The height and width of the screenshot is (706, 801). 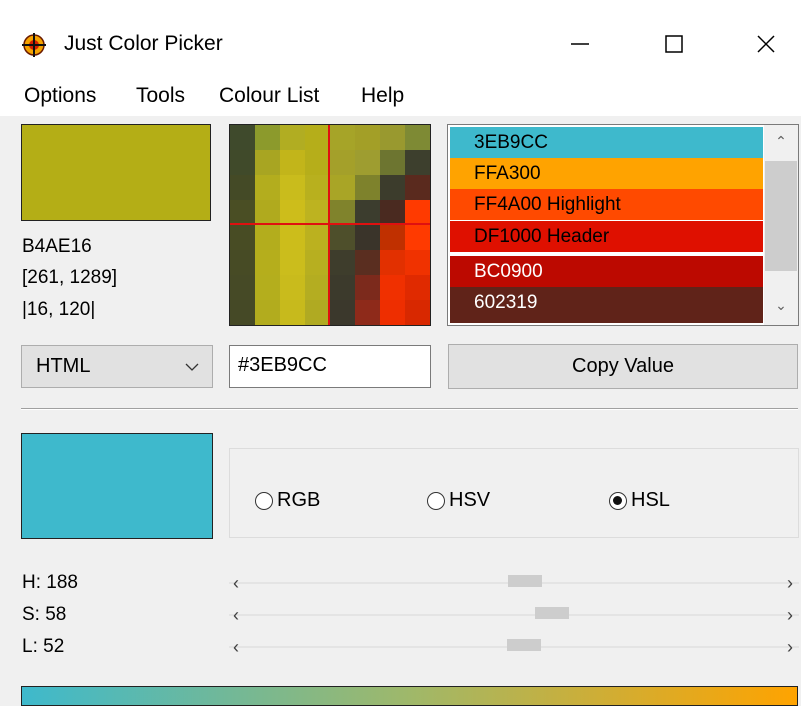 I want to click on cursor-coordinates: [261, 1289], so click(x=70, y=277).